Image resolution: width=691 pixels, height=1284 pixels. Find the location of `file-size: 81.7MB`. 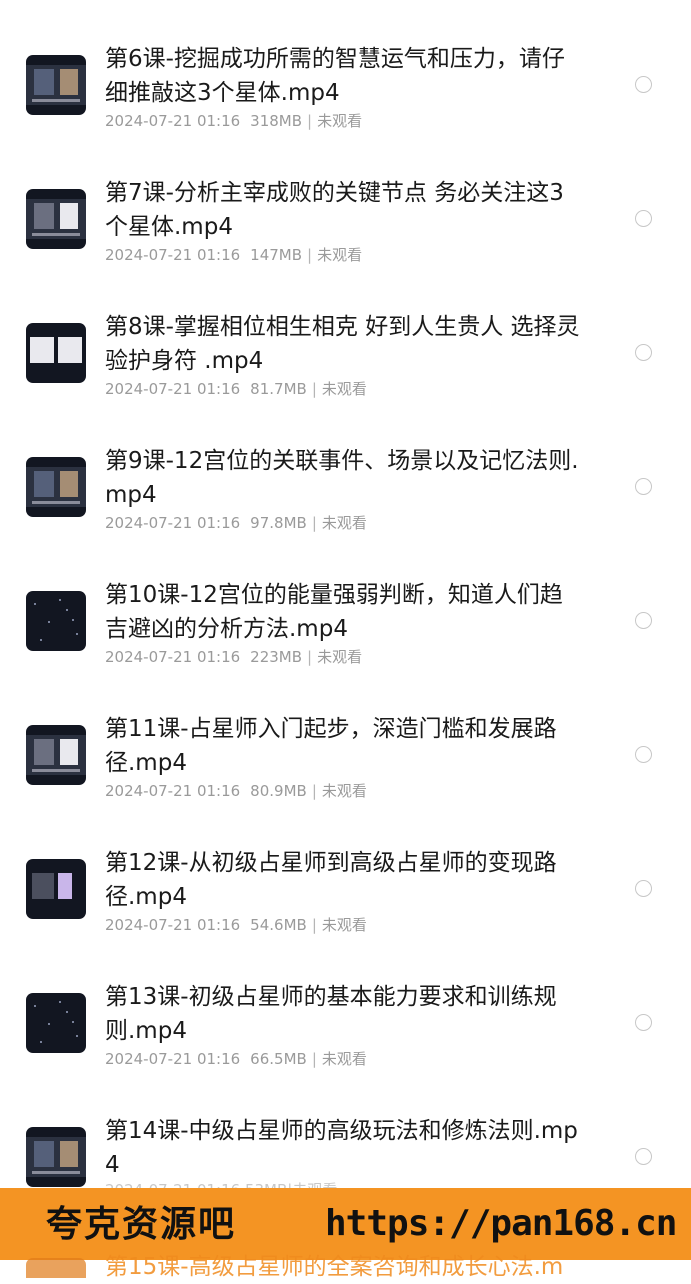

file-size: 81.7MB is located at coordinates (278, 389).